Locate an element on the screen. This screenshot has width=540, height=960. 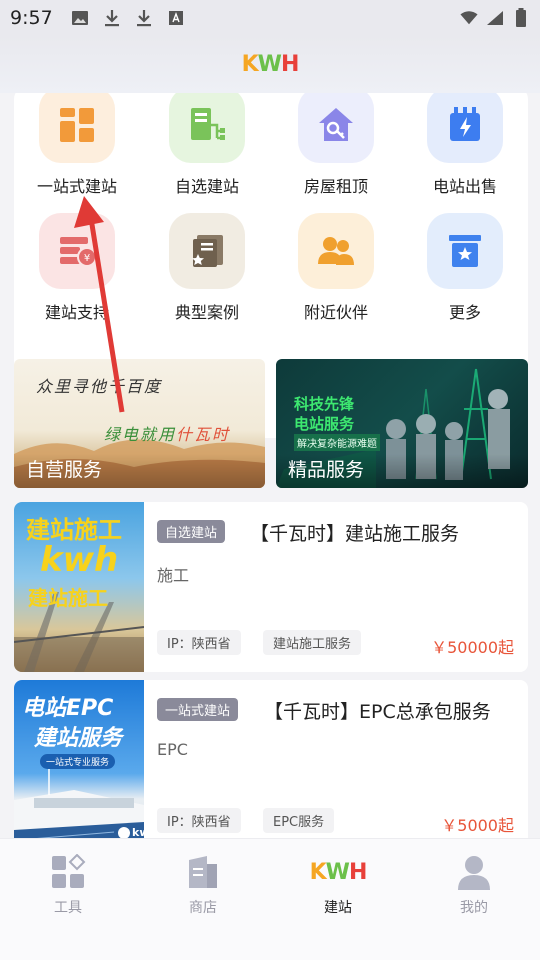
service-thumbnail: 电站EPC 建站服务 一站式专业服务 kw is located at coordinates (79, 759).